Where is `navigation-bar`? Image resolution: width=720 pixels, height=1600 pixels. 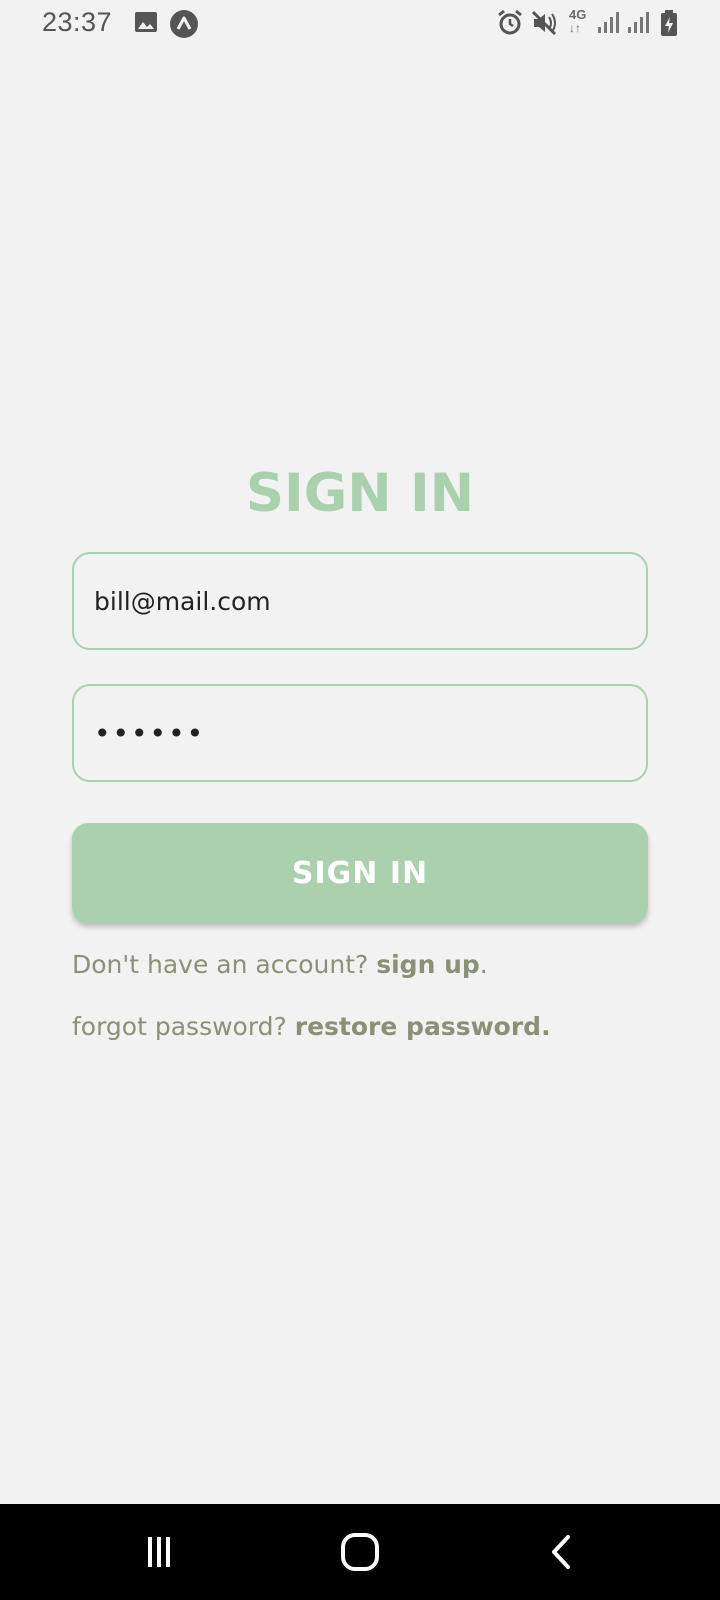 navigation-bar is located at coordinates (360, 1552).